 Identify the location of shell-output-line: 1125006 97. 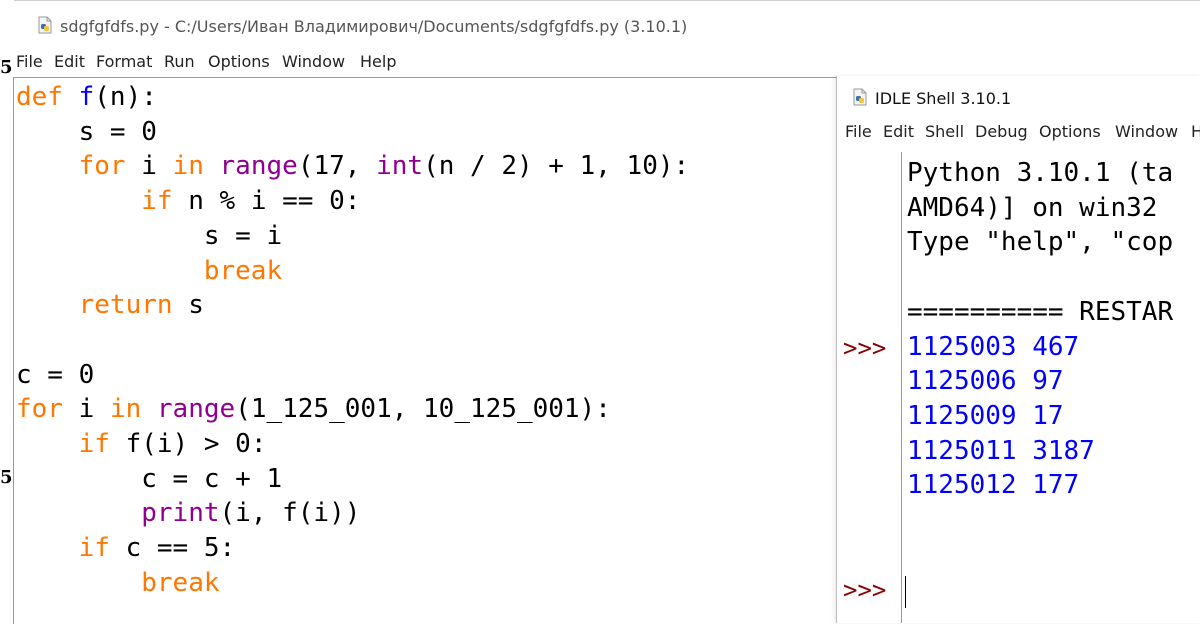
(985, 381).